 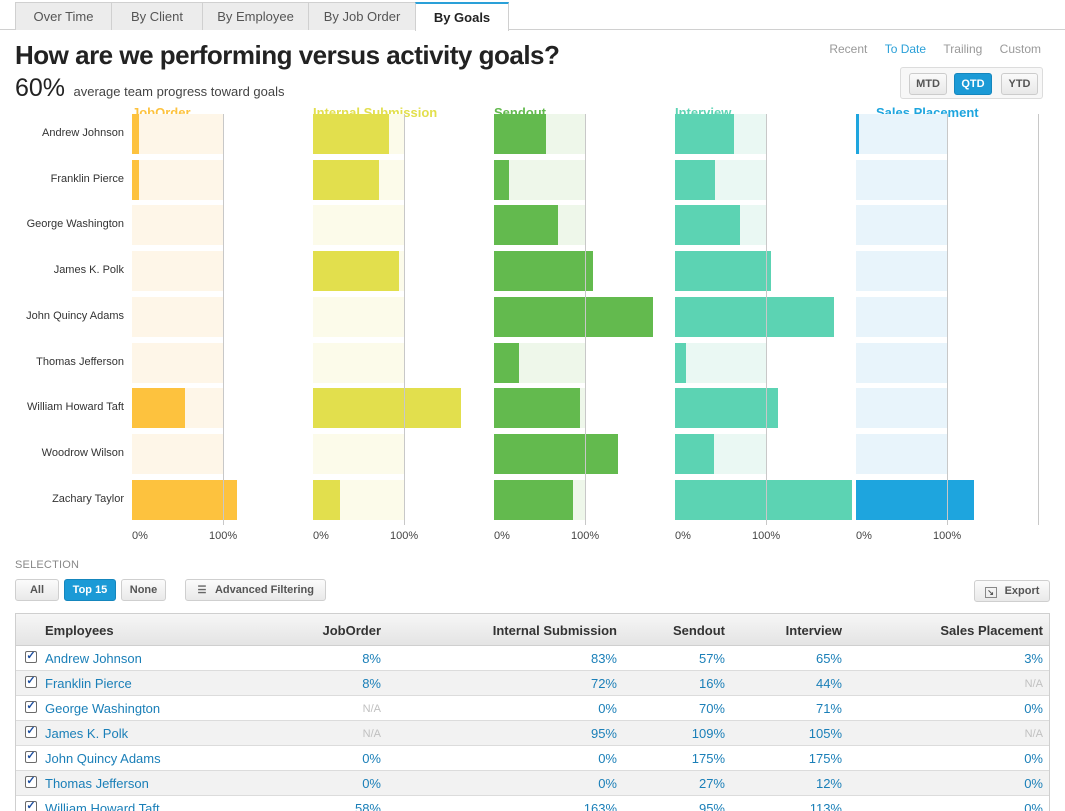 I want to click on select-none-button: None, so click(x=143, y=590).